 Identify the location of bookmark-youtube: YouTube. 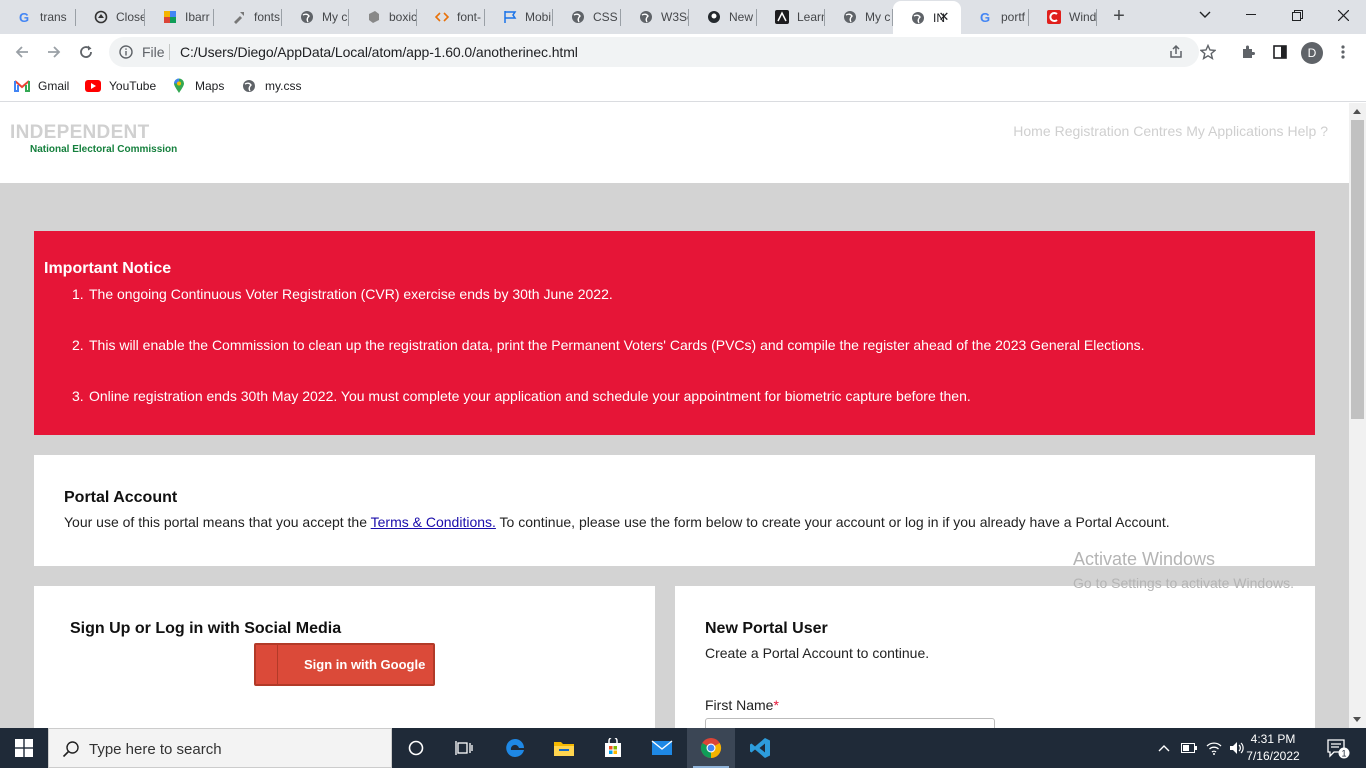
(120, 86).